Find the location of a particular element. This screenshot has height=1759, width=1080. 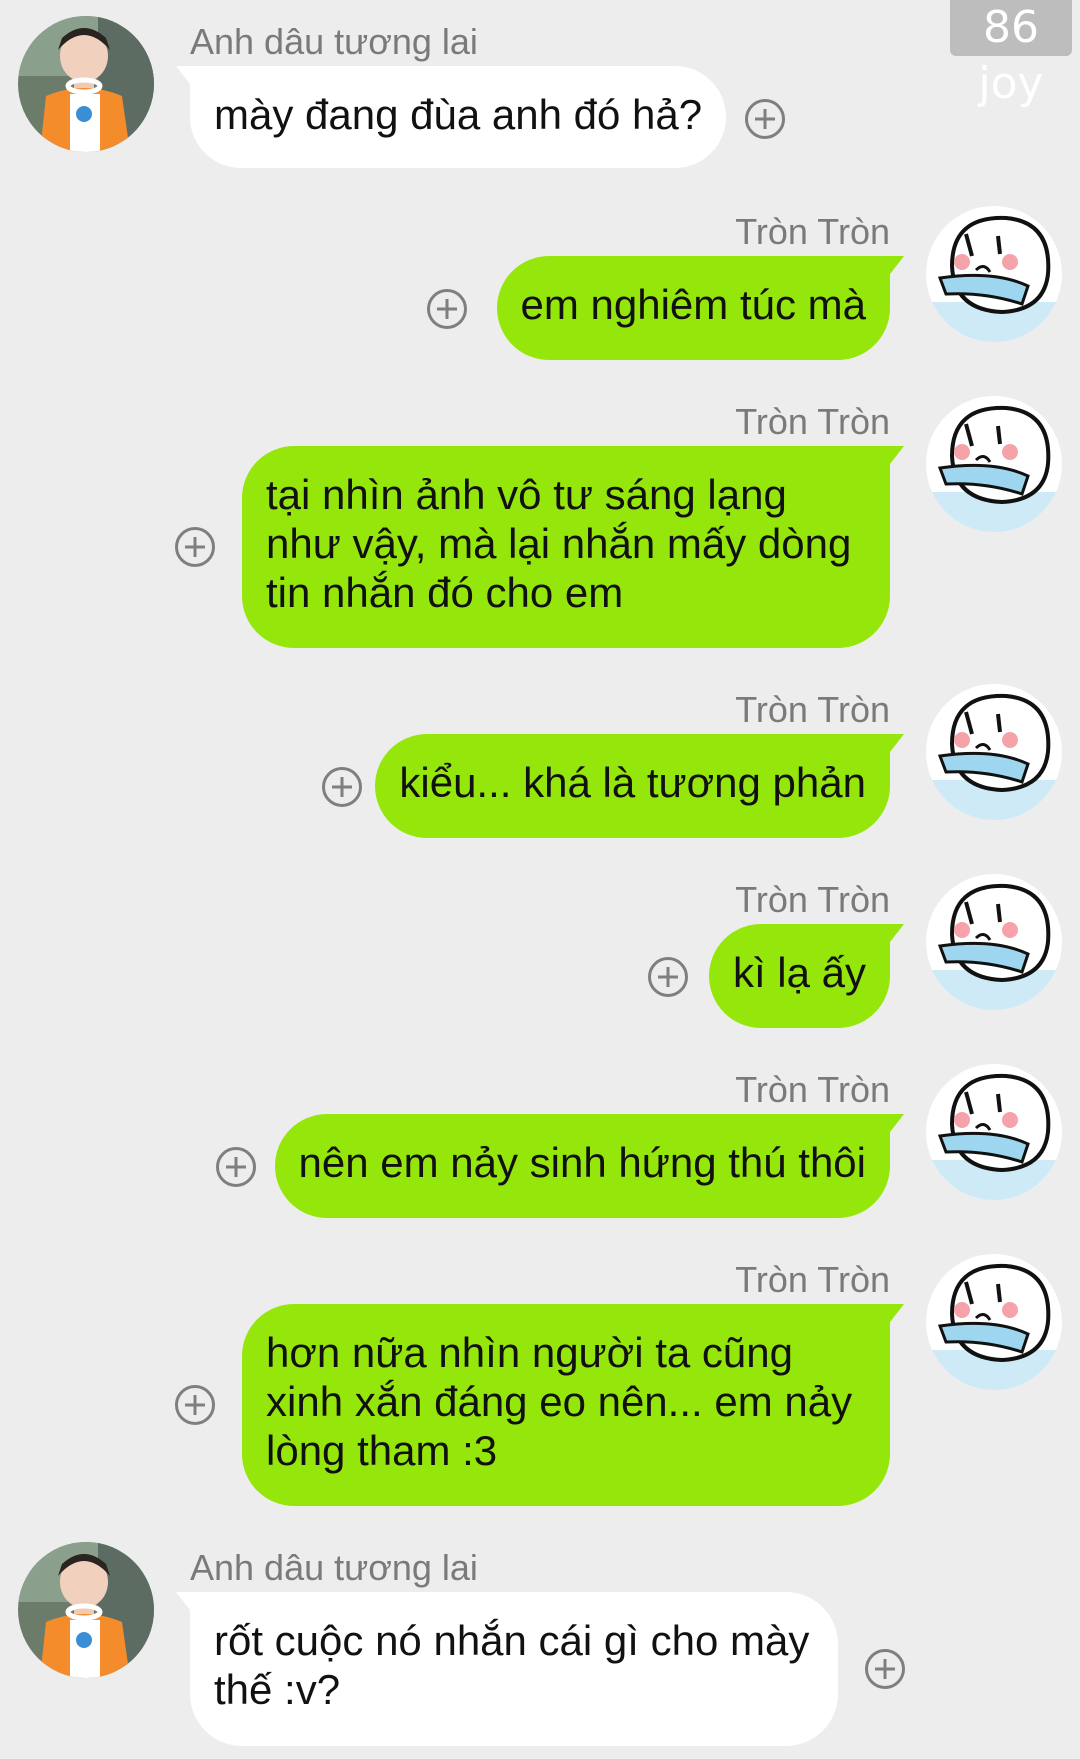

message-bubble-outgoing: kiểu... khá là tương phản is located at coordinates (639, 786).